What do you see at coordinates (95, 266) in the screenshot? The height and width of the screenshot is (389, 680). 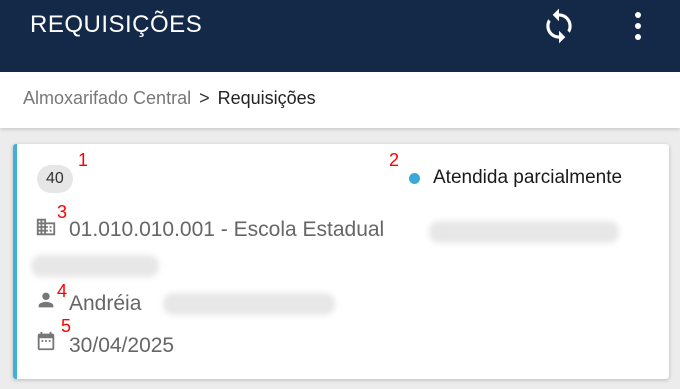 I see `redacted-unit-name-continued` at bounding box center [95, 266].